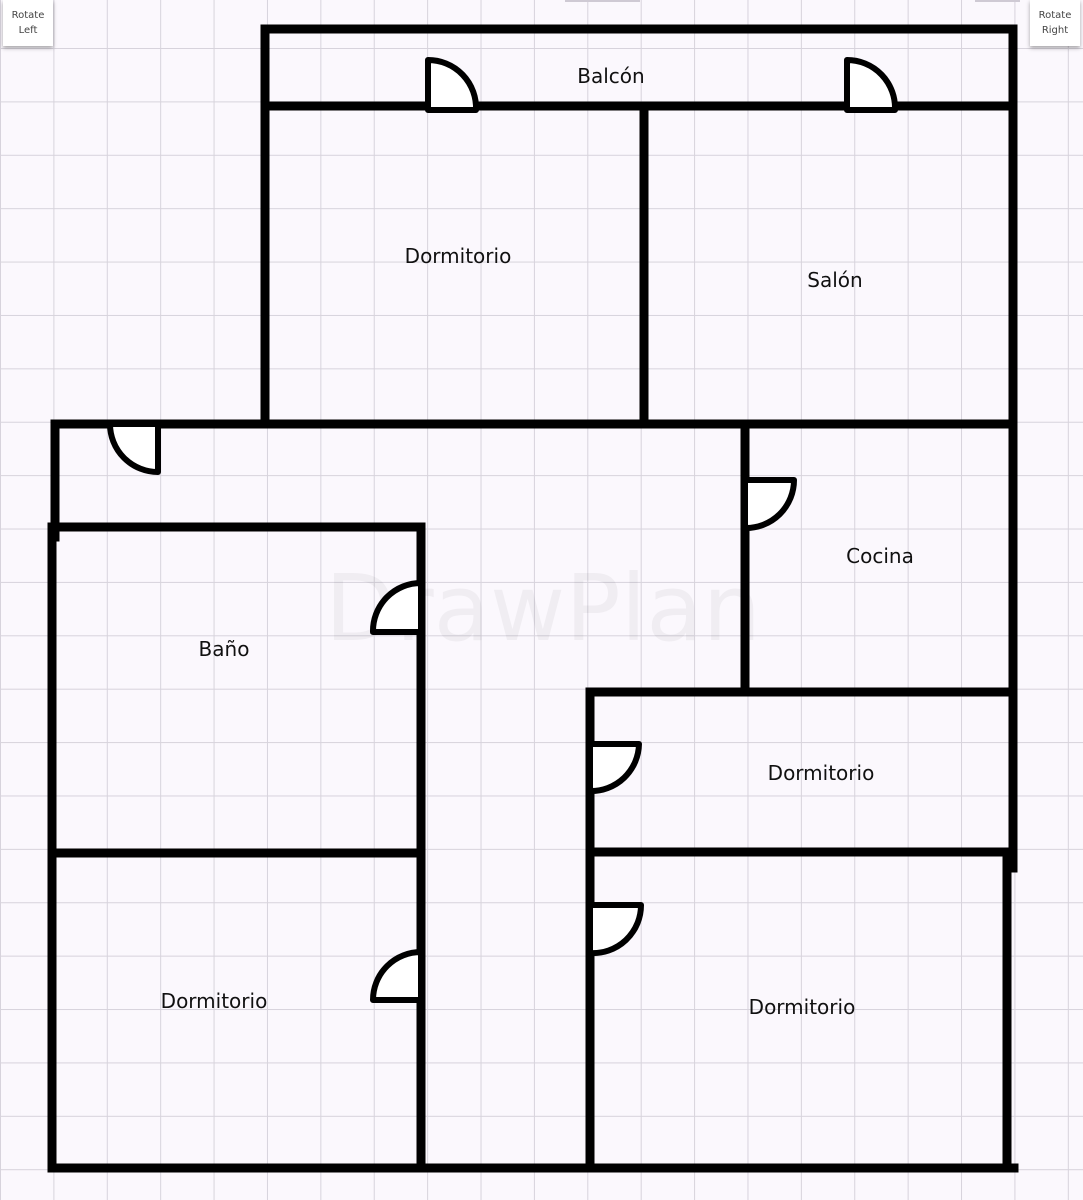 The height and width of the screenshot is (1200, 1083). I want to click on room-label-bano: Baño, so click(224, 649).